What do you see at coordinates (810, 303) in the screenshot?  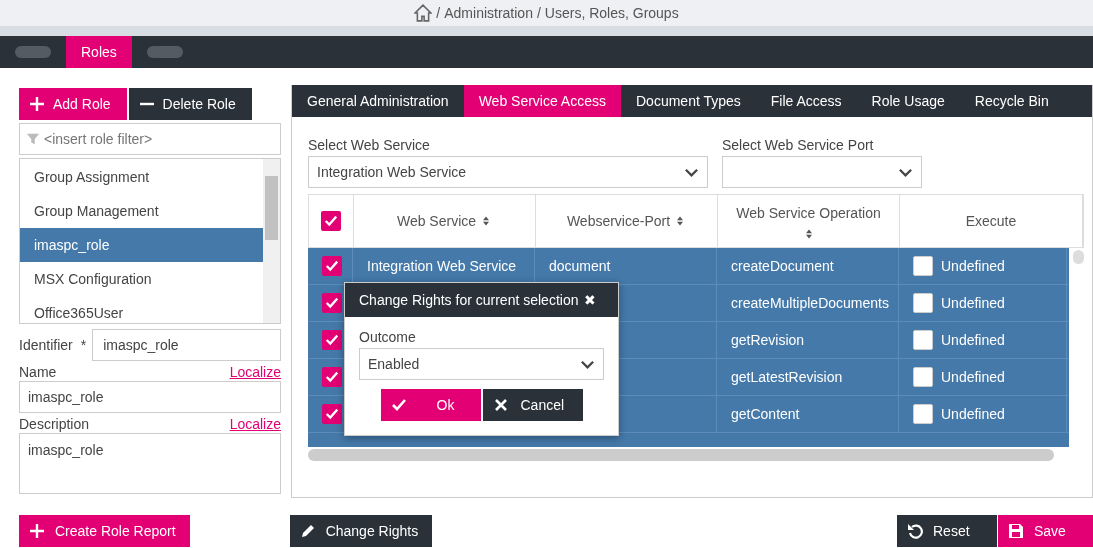 I see `table-cell-text: createMultipleDocuments` at bounding box center [810, 303].